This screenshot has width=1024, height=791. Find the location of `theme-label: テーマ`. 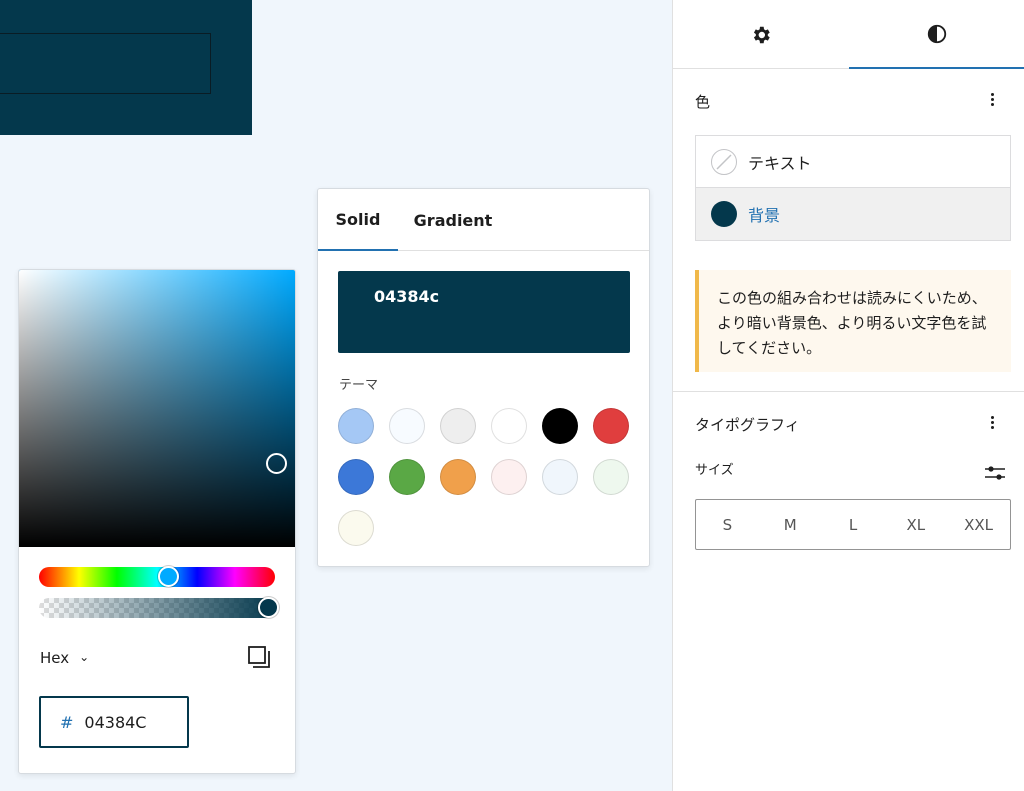

theme-label: テーマ is located at coordinates (359, 385).